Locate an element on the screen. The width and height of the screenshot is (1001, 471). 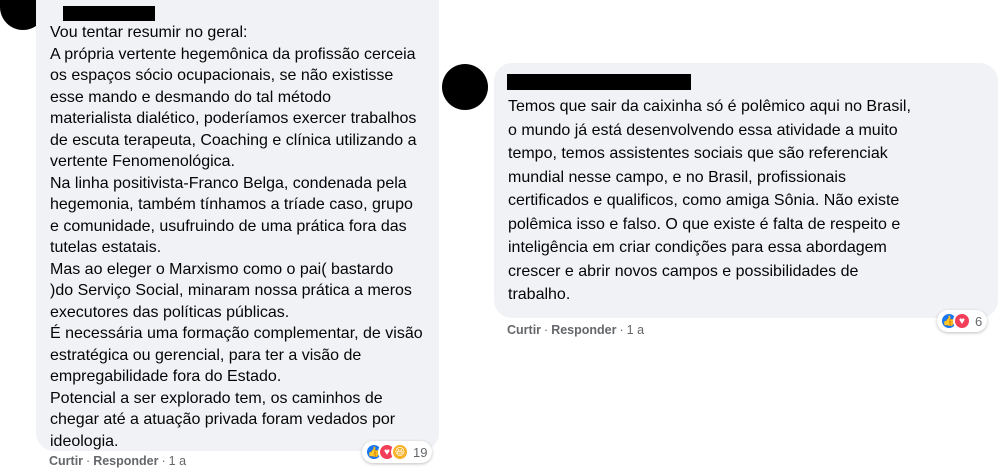
comment-1-timestamp: 1 a is located at coordinates (177, 461).